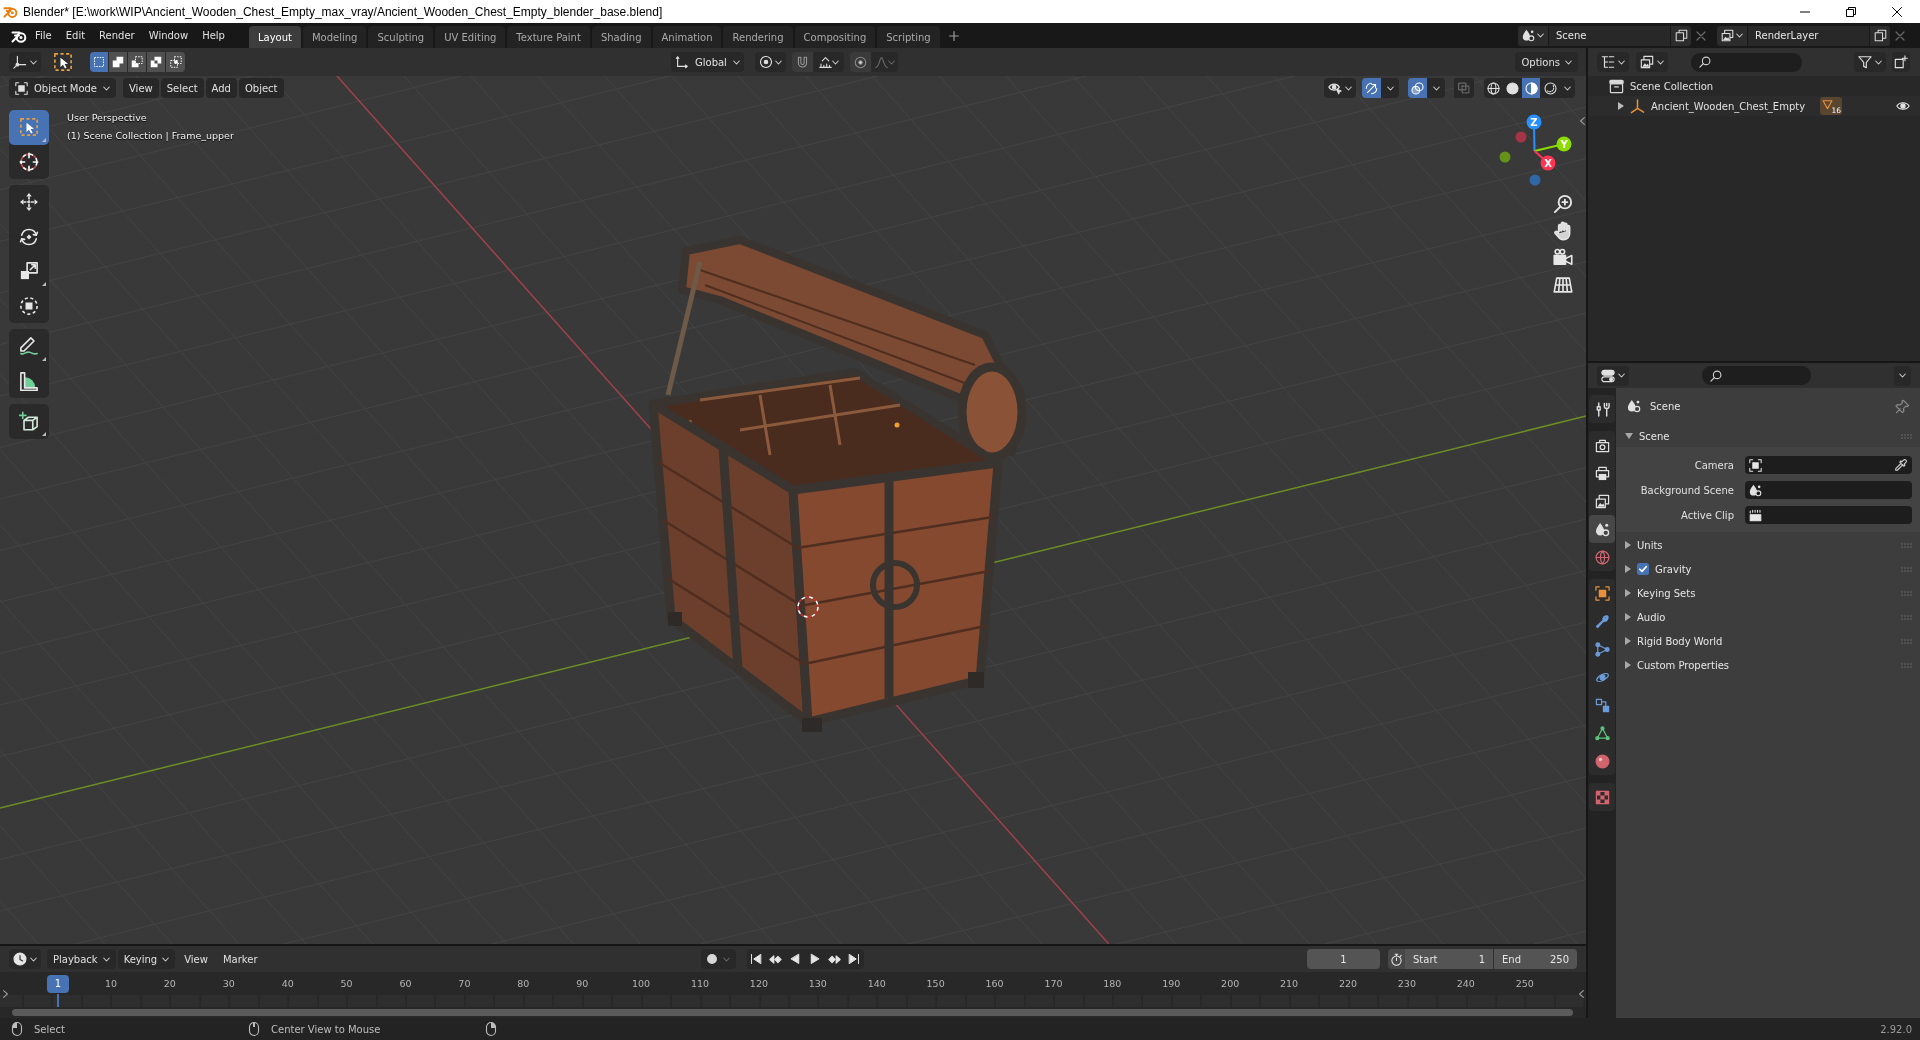  I want to click on skip-start-icon, so click(756, 959).